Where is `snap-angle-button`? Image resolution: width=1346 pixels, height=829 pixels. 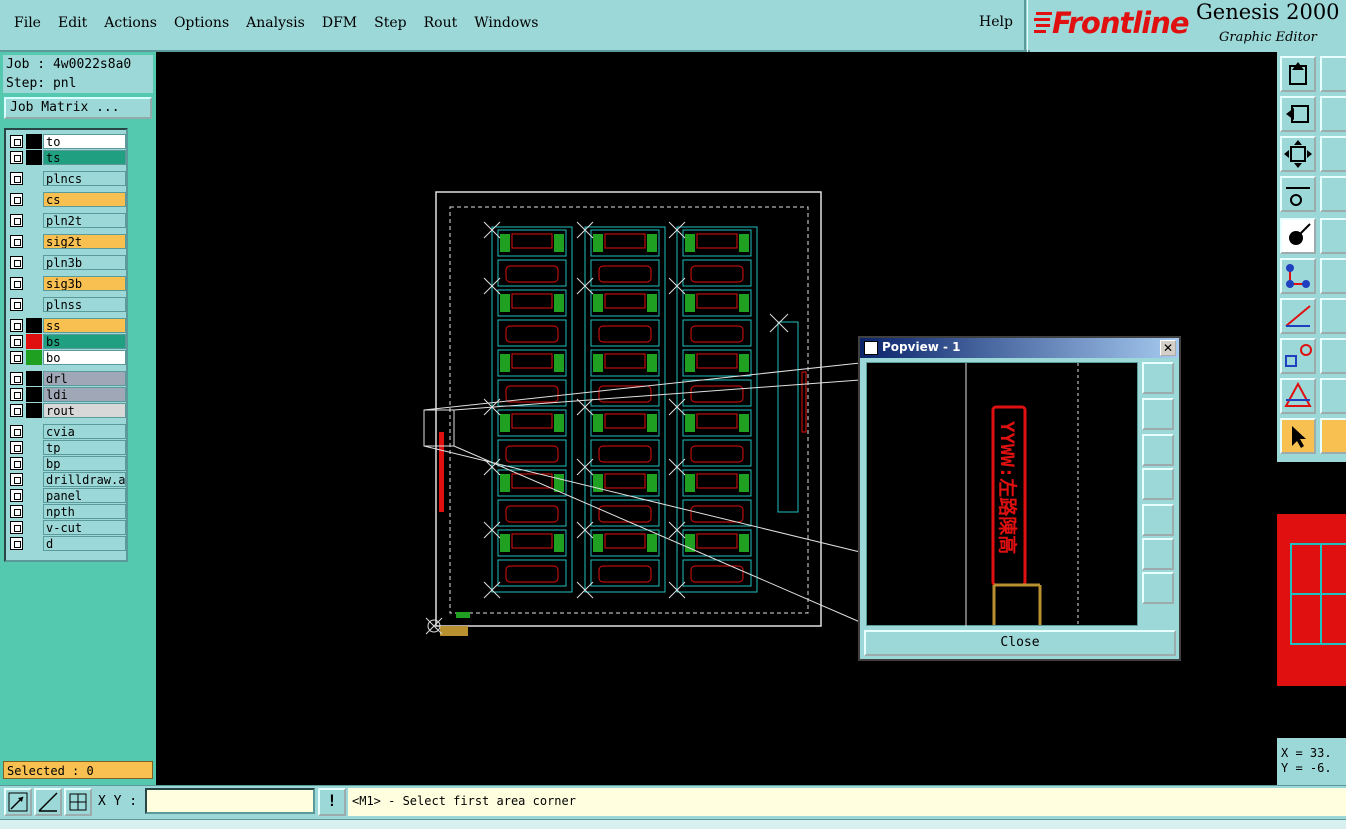
snap-angle-button is located at coordinates (48, 802).